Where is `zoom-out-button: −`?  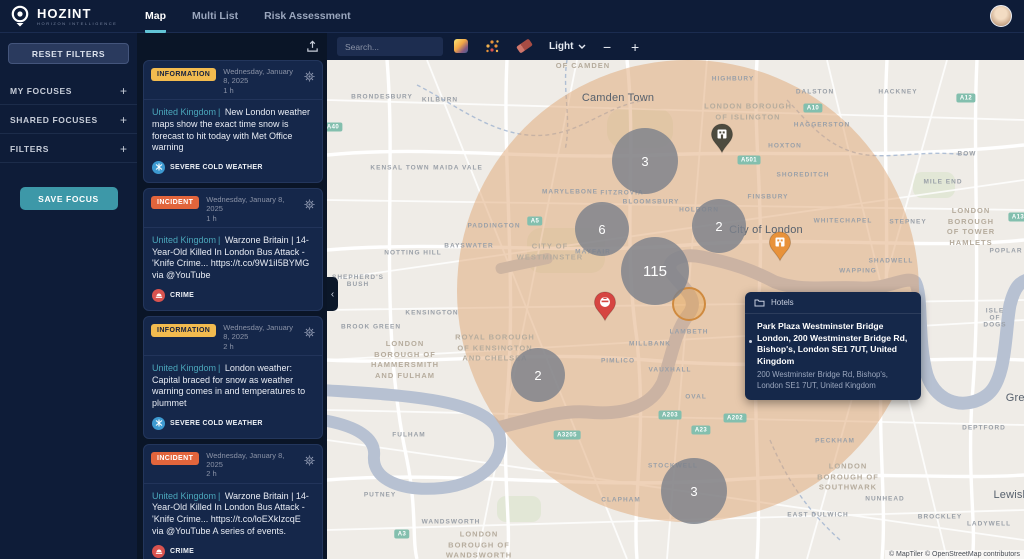 zoom-out-button: − is located at coordinates (607, 46).